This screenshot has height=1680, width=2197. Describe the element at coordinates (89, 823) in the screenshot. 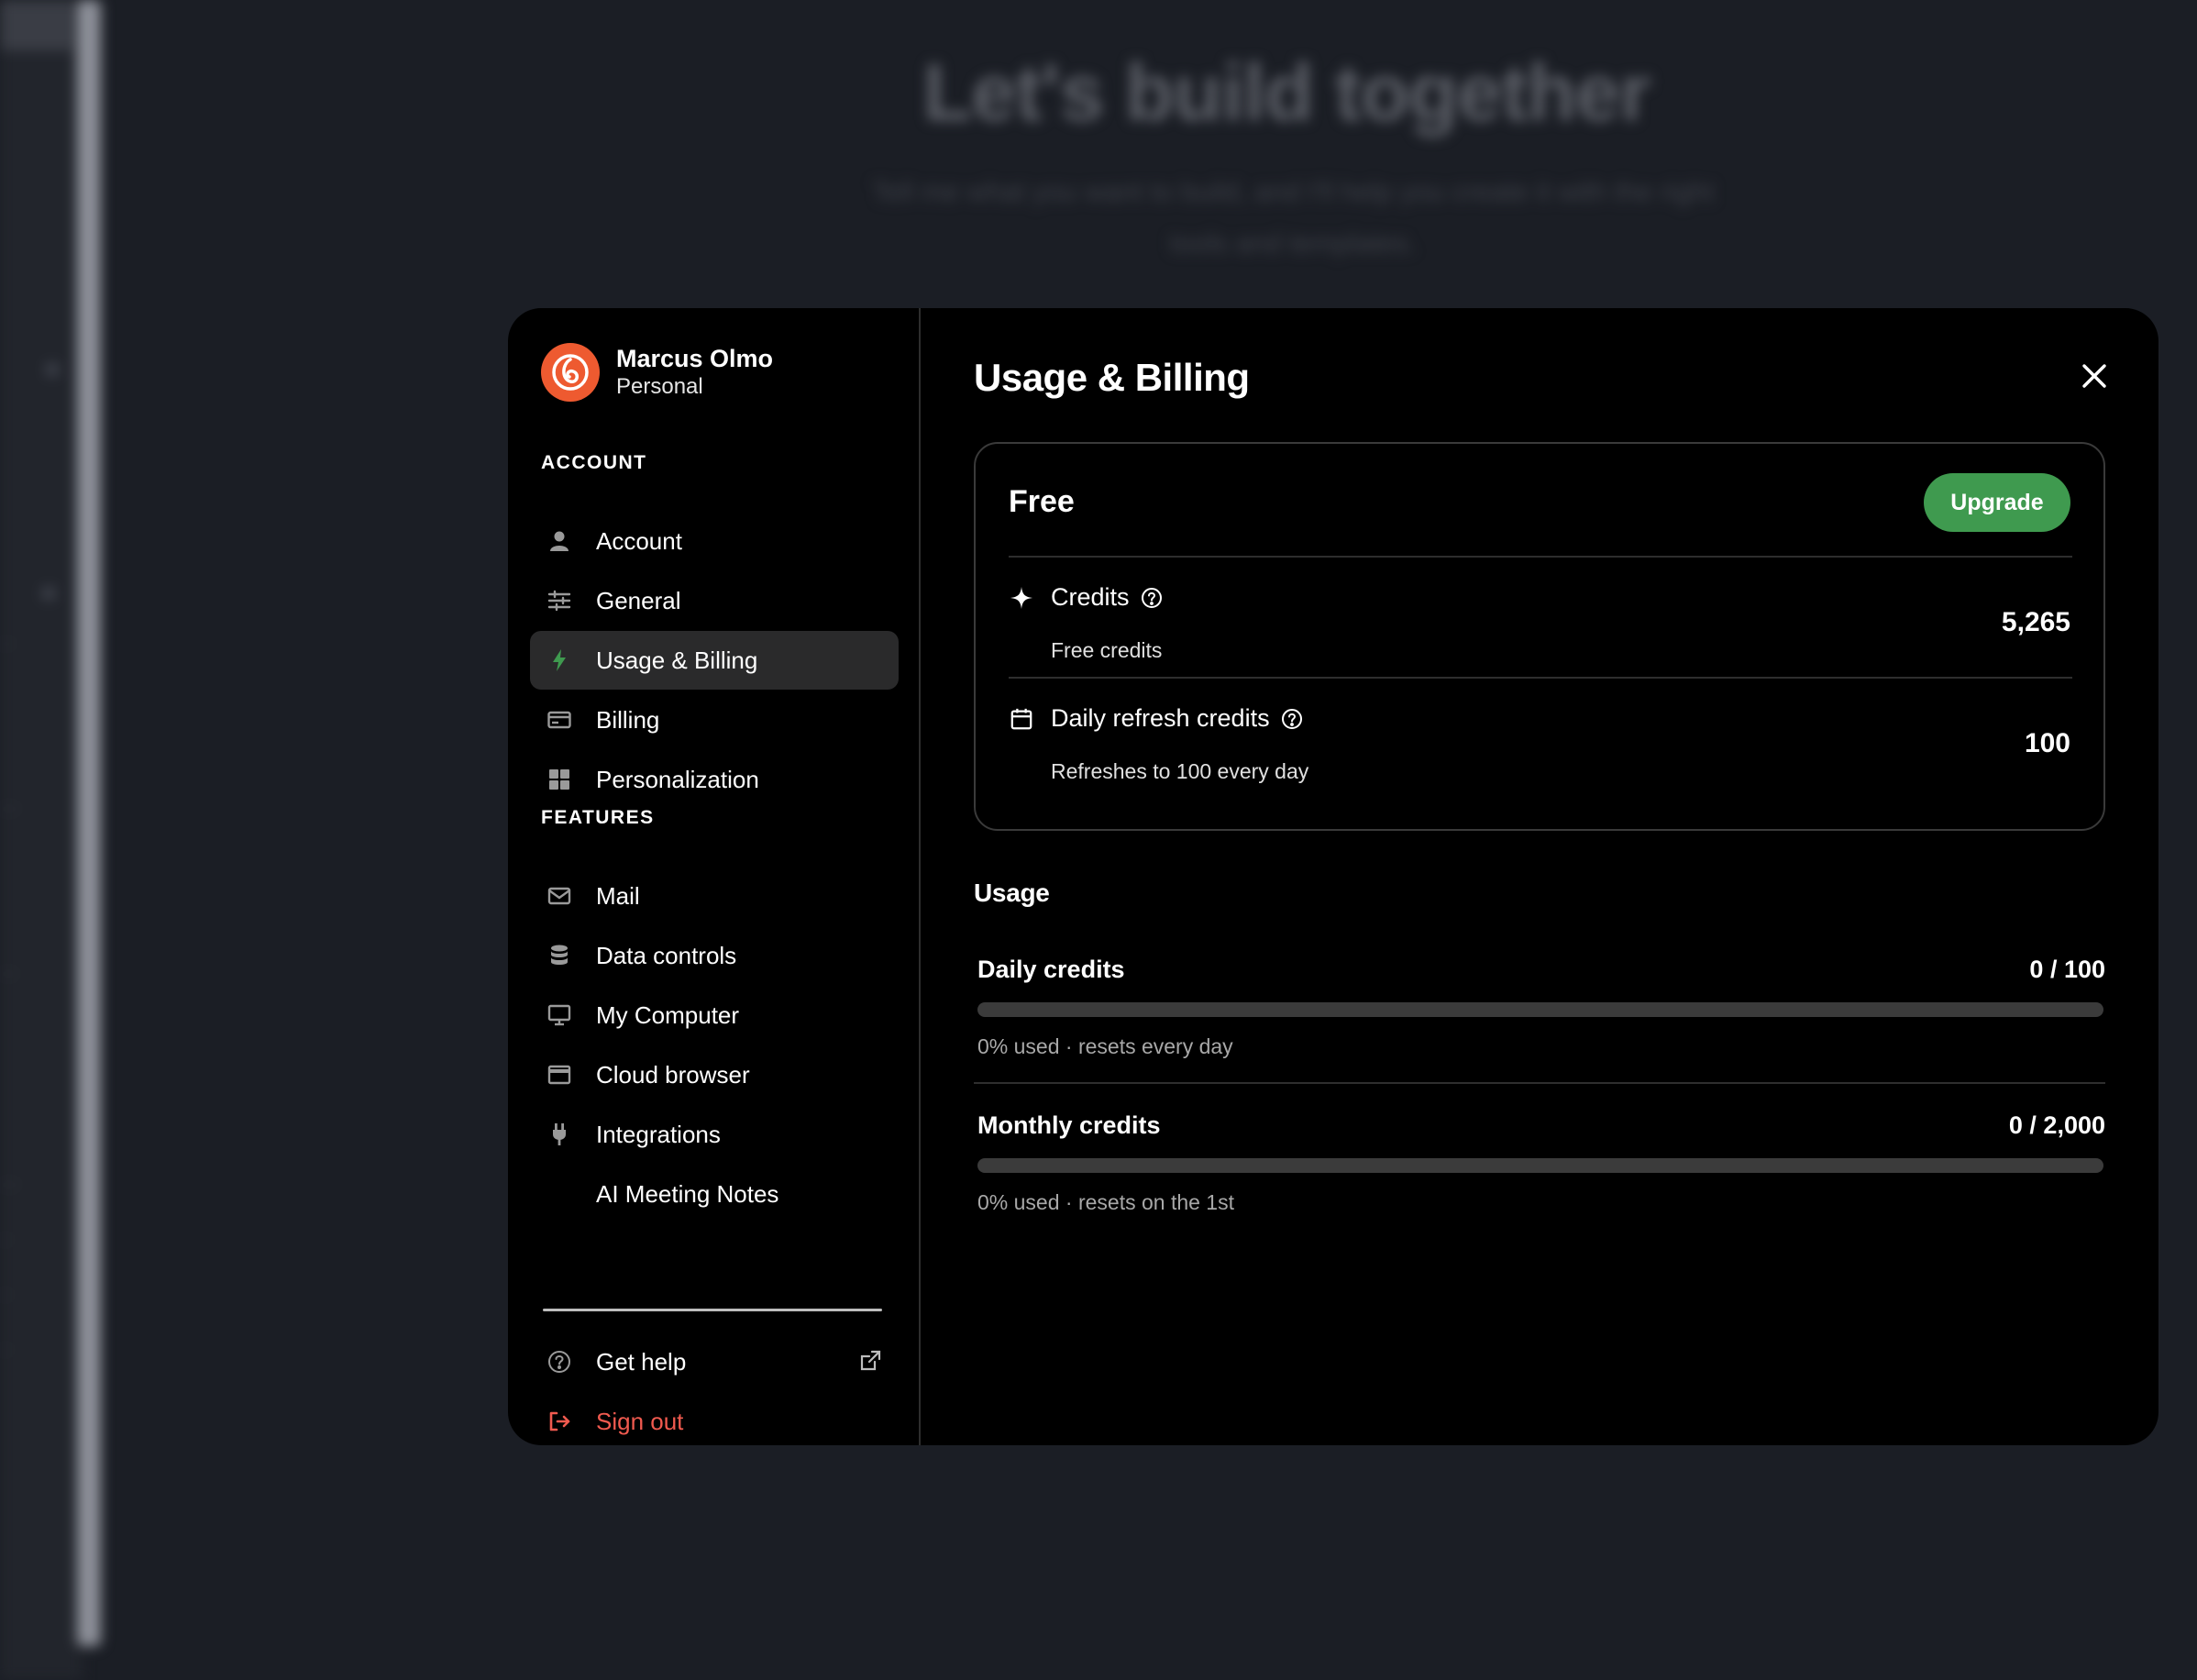

I see `background-scrollbar` at that location.